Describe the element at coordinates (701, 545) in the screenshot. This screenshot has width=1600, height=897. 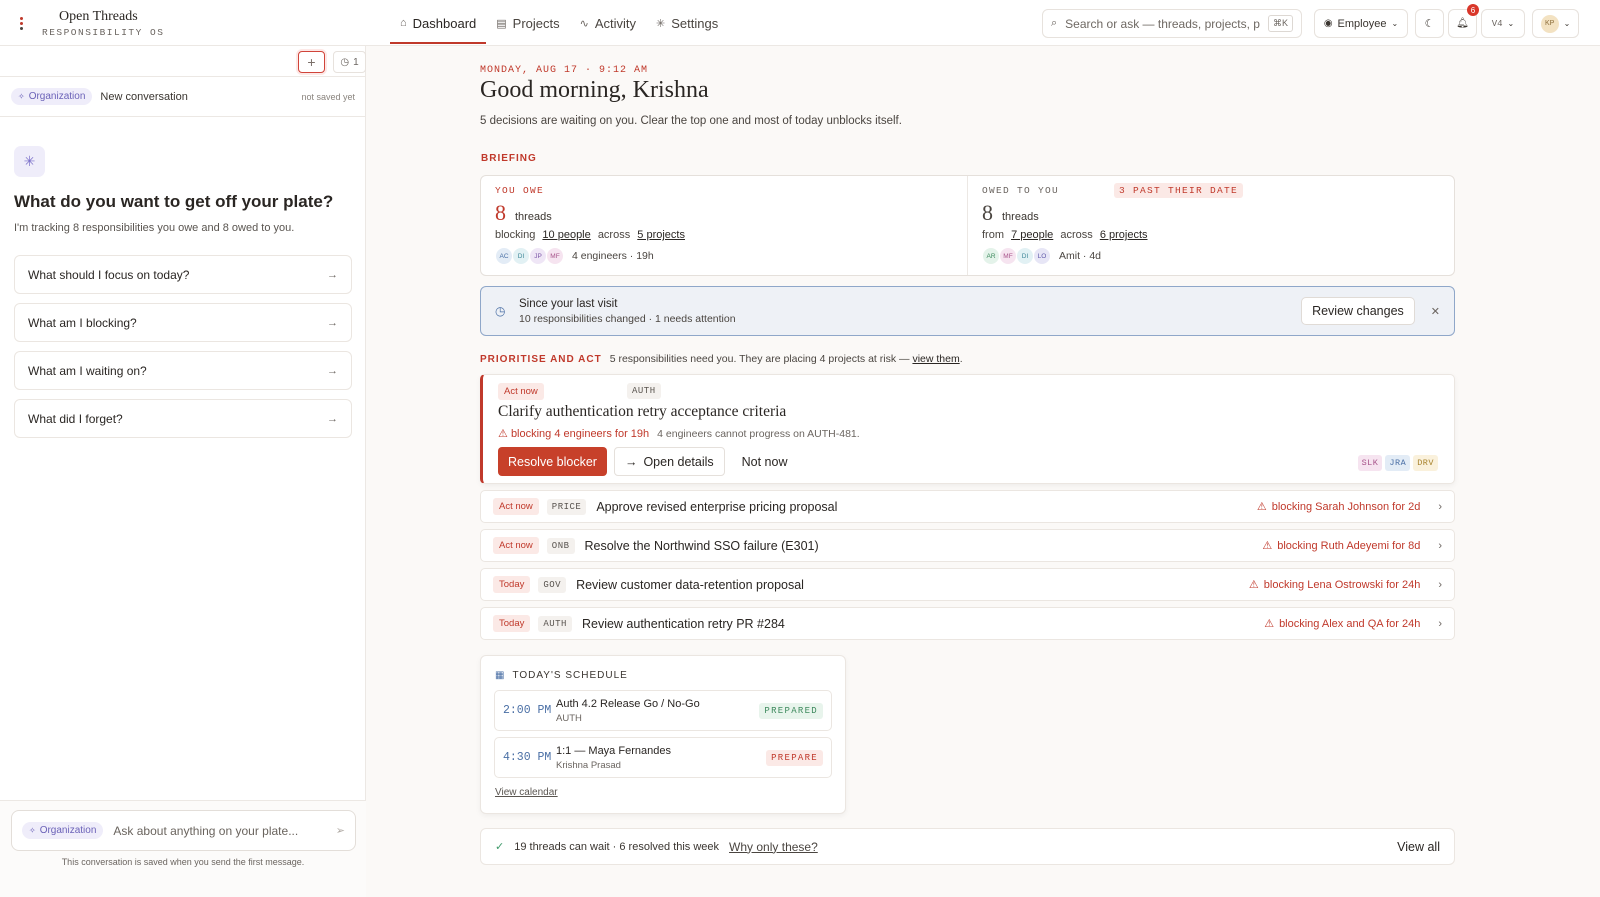
I see `task-title: Resolve the Northwind SSO failure (E301)` at that location.